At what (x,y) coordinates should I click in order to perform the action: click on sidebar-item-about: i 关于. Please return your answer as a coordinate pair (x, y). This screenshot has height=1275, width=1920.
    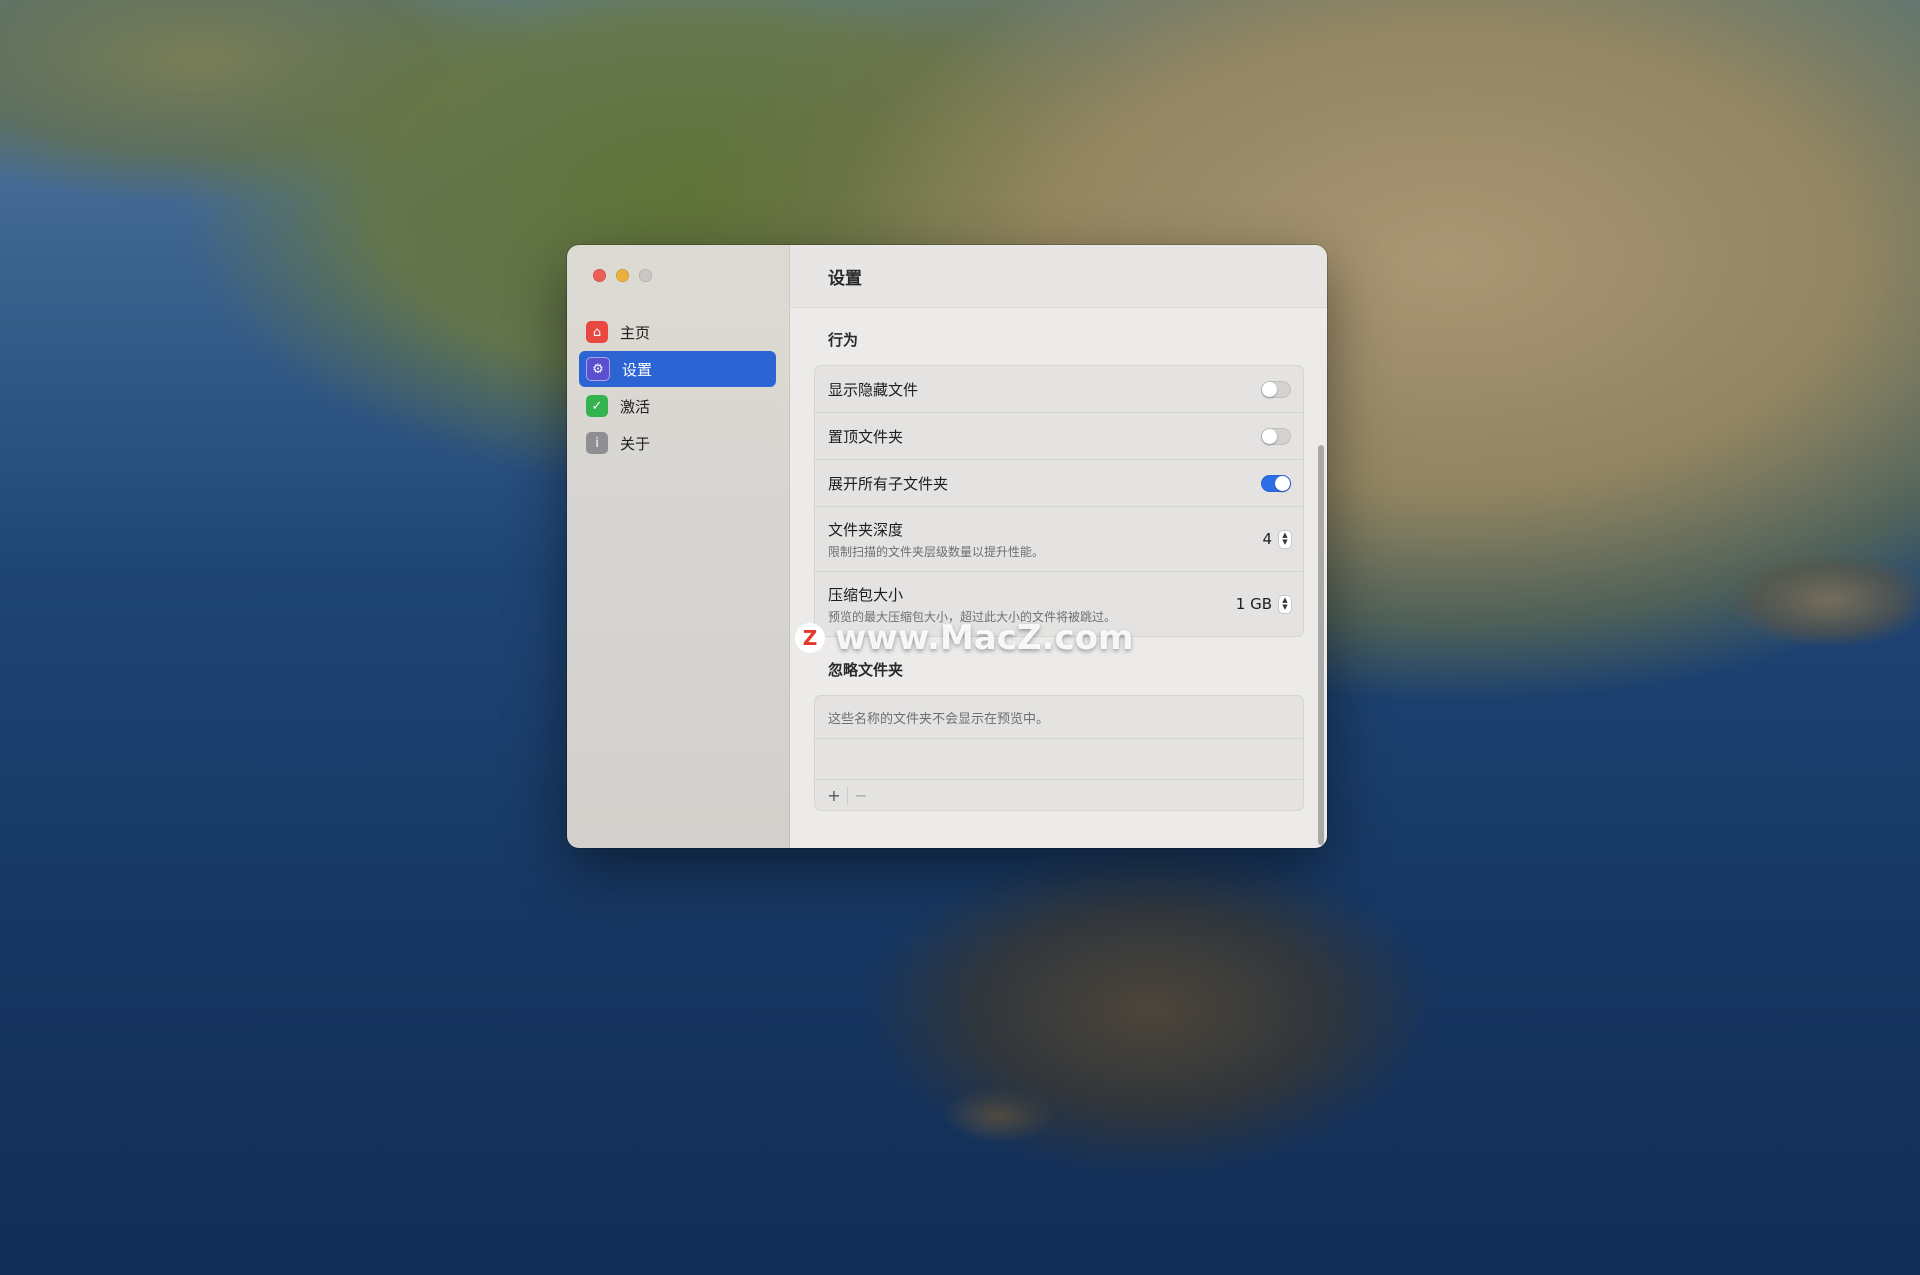
    Looking at the image, I should click on (677, 443).